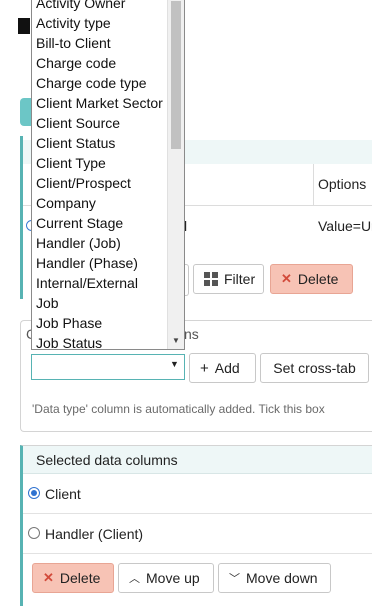 Image resolution: width=372 pixels, height=606 pixels. Describe the element at coordinates (134, 579) in the screenshot. I see `chevron-up-icon: ︿` at that location.